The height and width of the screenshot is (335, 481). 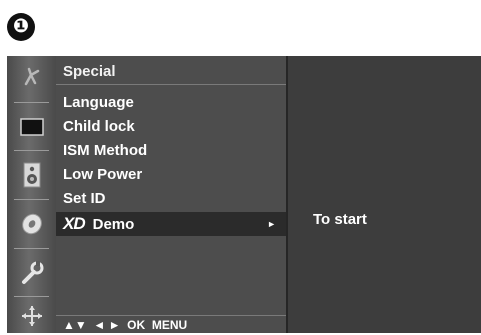 What do you see at coordinates (21, 27) in the screenshot?
I see `step-number-badge: ❶` at bounding box center [21, 27].